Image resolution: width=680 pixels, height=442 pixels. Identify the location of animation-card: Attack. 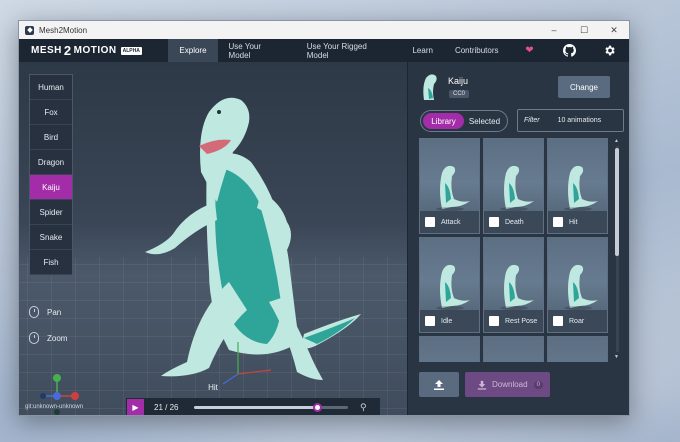
(449, 186).